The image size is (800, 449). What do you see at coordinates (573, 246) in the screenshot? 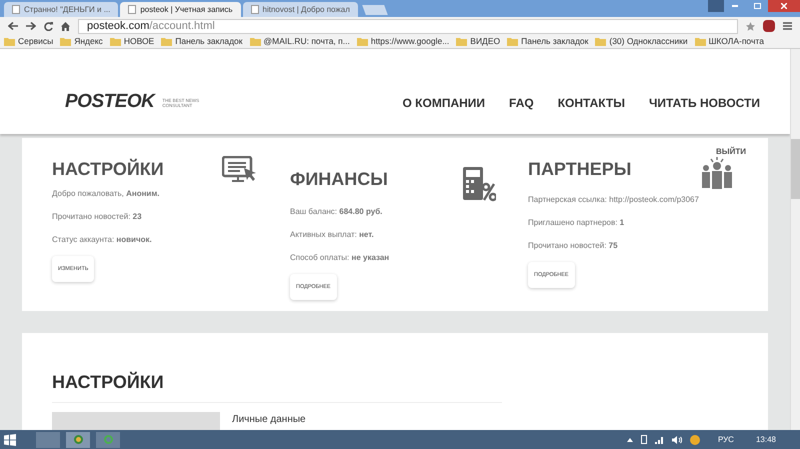
I see `info-line: Прочитано новостей: 75` at bounding box center [573, 246].